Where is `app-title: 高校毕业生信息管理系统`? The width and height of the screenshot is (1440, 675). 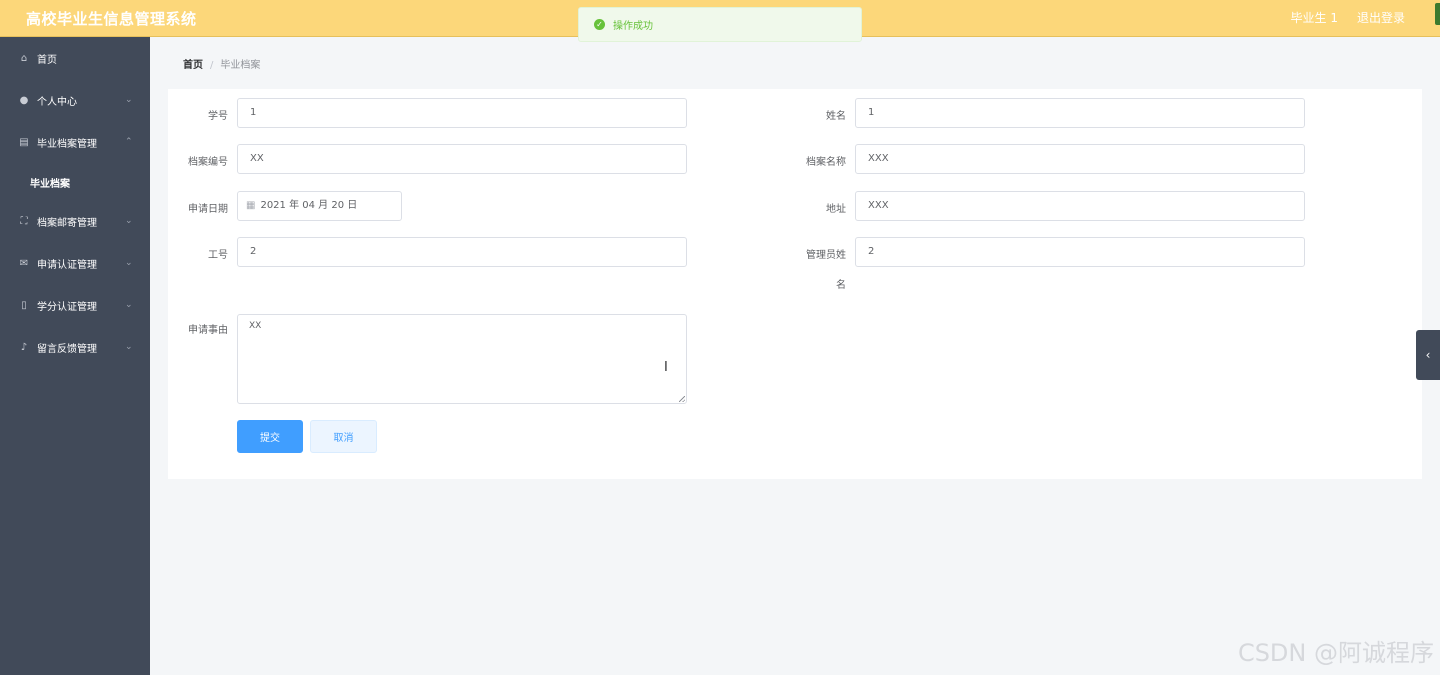
app-title: 高校毕业生信息管理系统 is located at coordinates (111, 19).